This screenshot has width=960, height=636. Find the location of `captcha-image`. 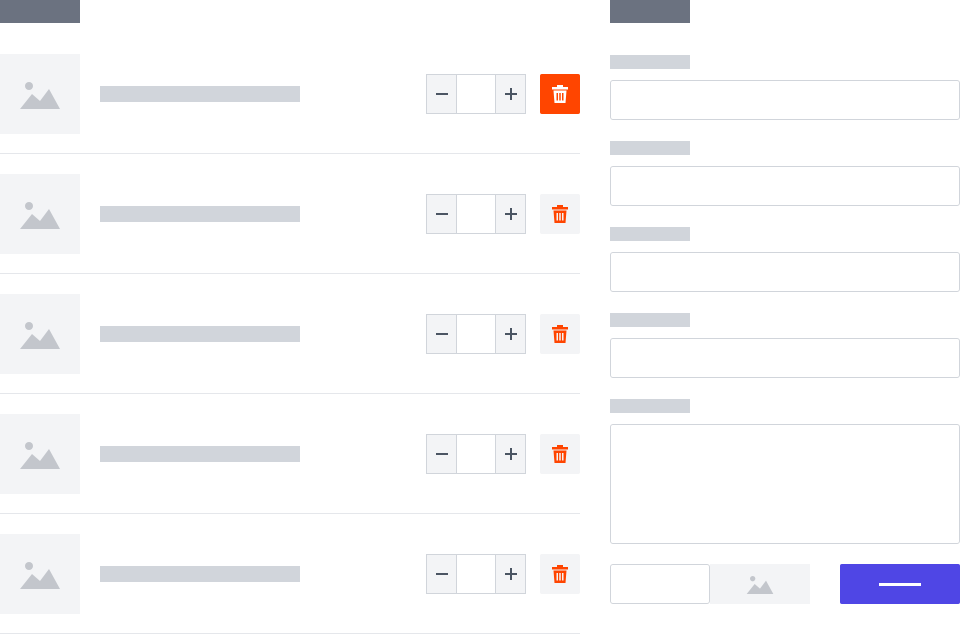

captcha-image is located at coordinates (760, 584).